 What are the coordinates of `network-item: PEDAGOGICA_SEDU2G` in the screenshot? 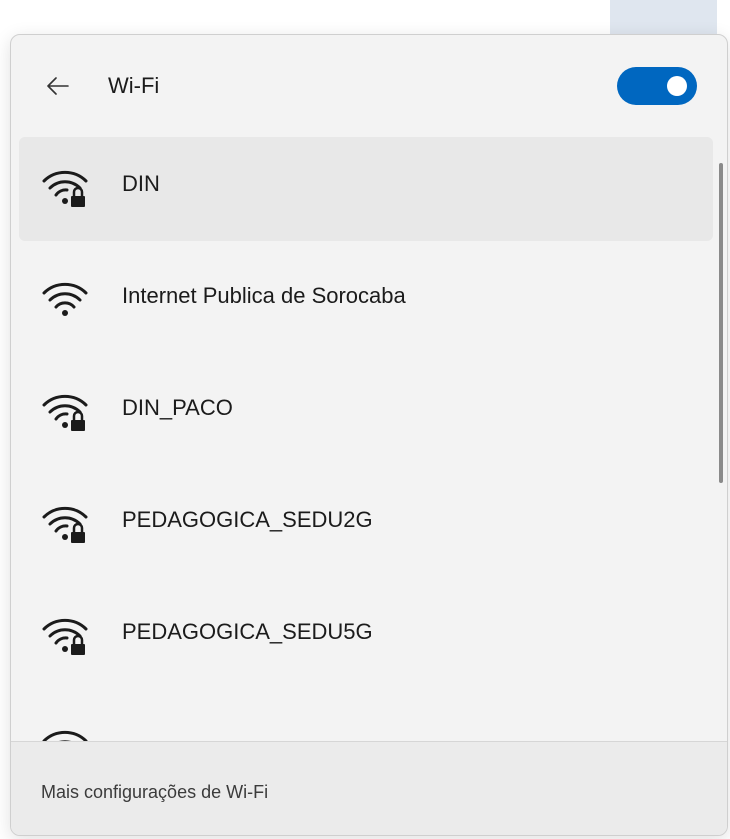 It's located at (366, 525).